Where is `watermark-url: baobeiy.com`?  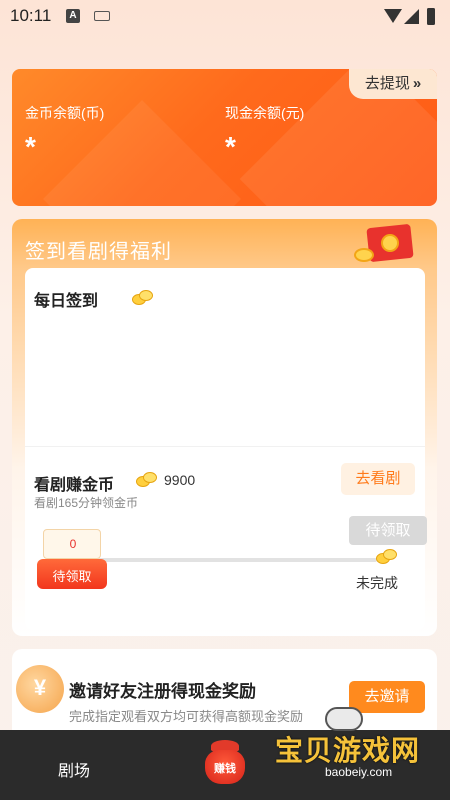
watermark-url: baobeiy.com is located at coordinates (359, 772).